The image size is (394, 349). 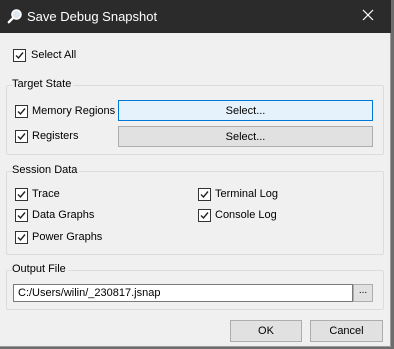 What do you see at coordinates (246, 194) in the screenshot?
I see `terminal-log-label: Terminal Log` at bounding box center [246, 194].